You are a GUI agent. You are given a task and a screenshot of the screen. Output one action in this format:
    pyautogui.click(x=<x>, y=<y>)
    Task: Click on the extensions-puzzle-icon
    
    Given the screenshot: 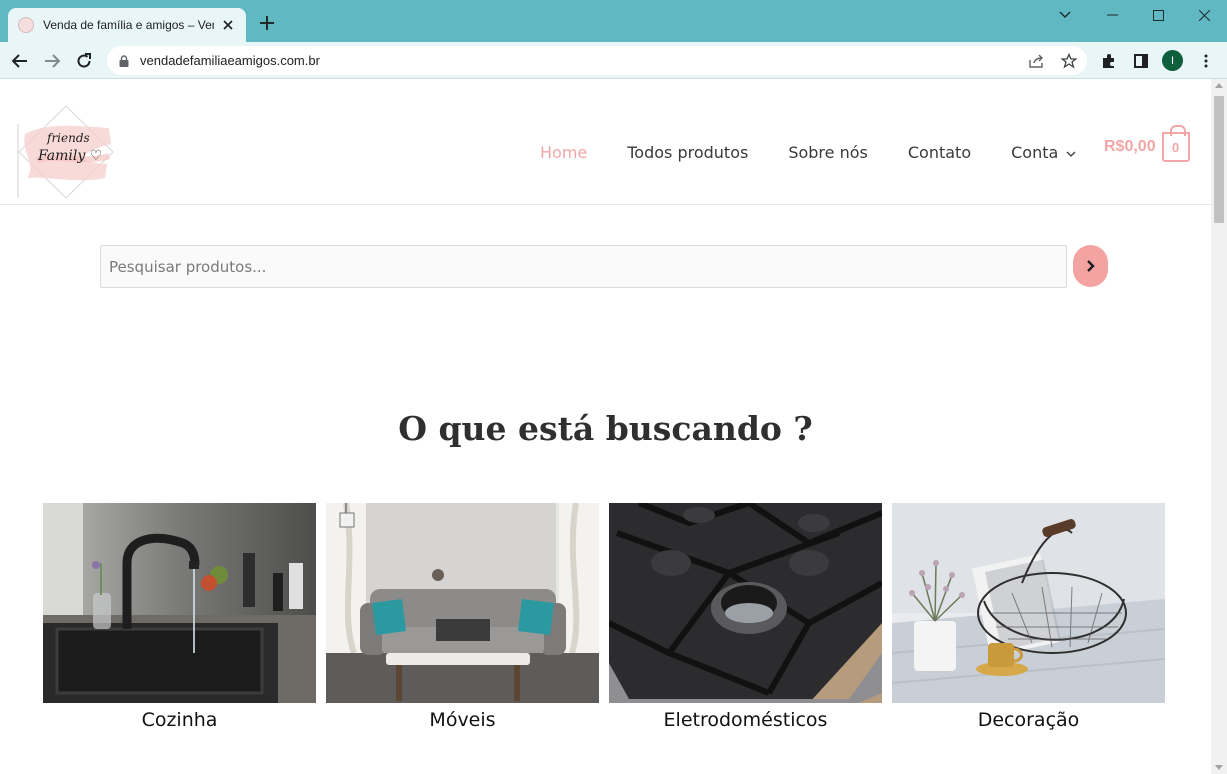 What is the action you would take?
    pyautogui.click(x=1109, y=61)
    